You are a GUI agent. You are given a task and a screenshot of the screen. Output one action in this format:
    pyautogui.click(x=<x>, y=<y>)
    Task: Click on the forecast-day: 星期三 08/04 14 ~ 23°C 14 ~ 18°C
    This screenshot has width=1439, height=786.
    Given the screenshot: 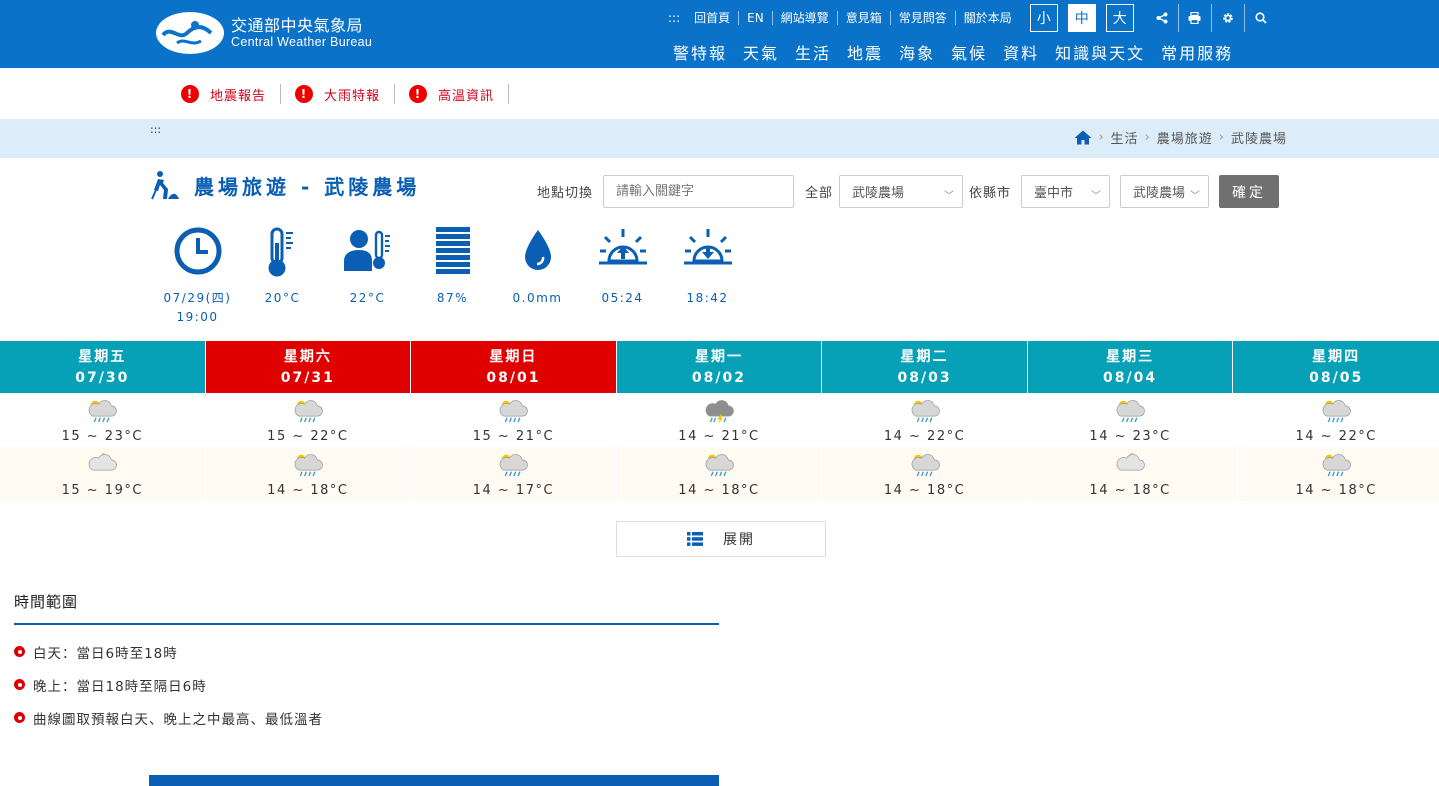 What is the action you would take?
    pyautogui.click(x=1130, y=421)
    